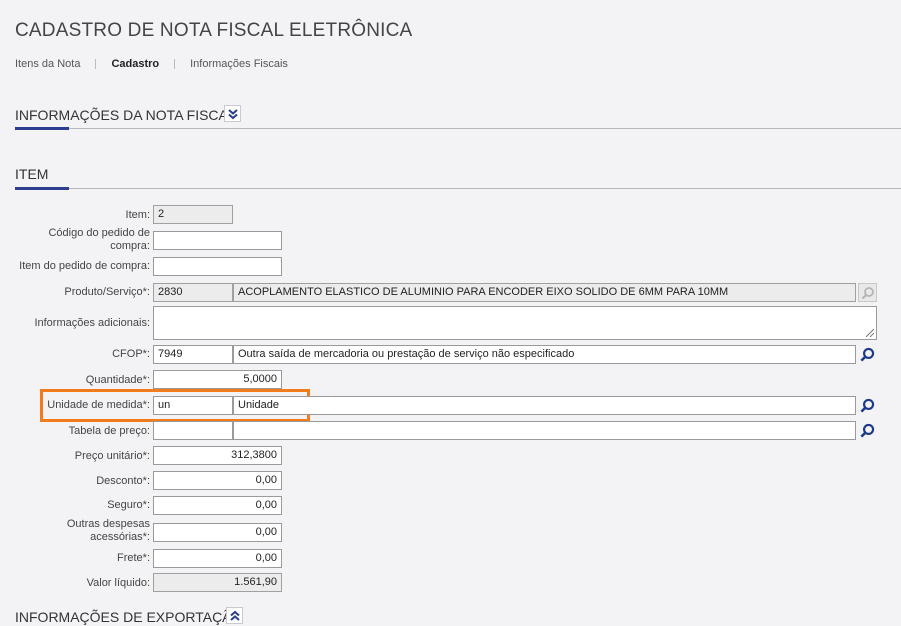 The width and height of the screenshot is (901, 626). I want to click on chevron-double-up-icon, so click(234, 615).